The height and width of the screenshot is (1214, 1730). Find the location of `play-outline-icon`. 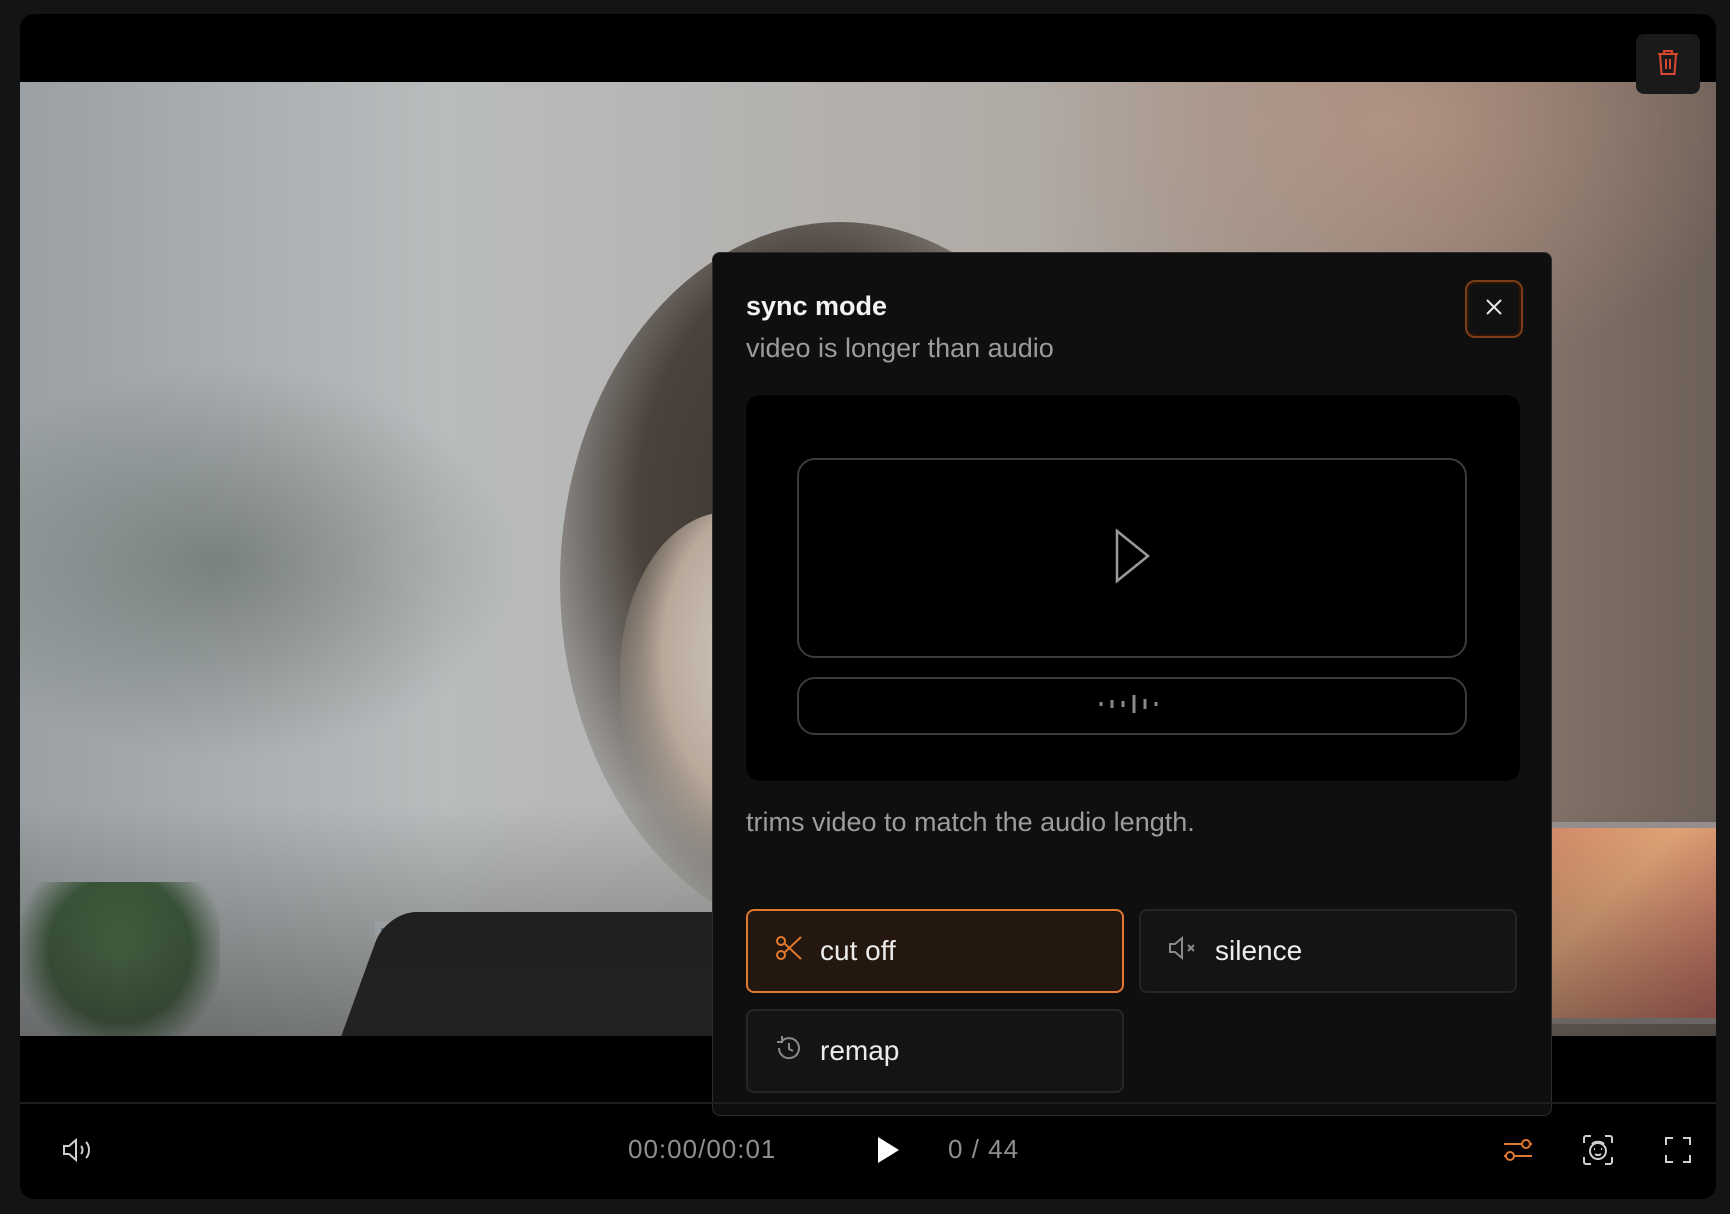

play-outline-icon is located at coordinates (1132, 558).